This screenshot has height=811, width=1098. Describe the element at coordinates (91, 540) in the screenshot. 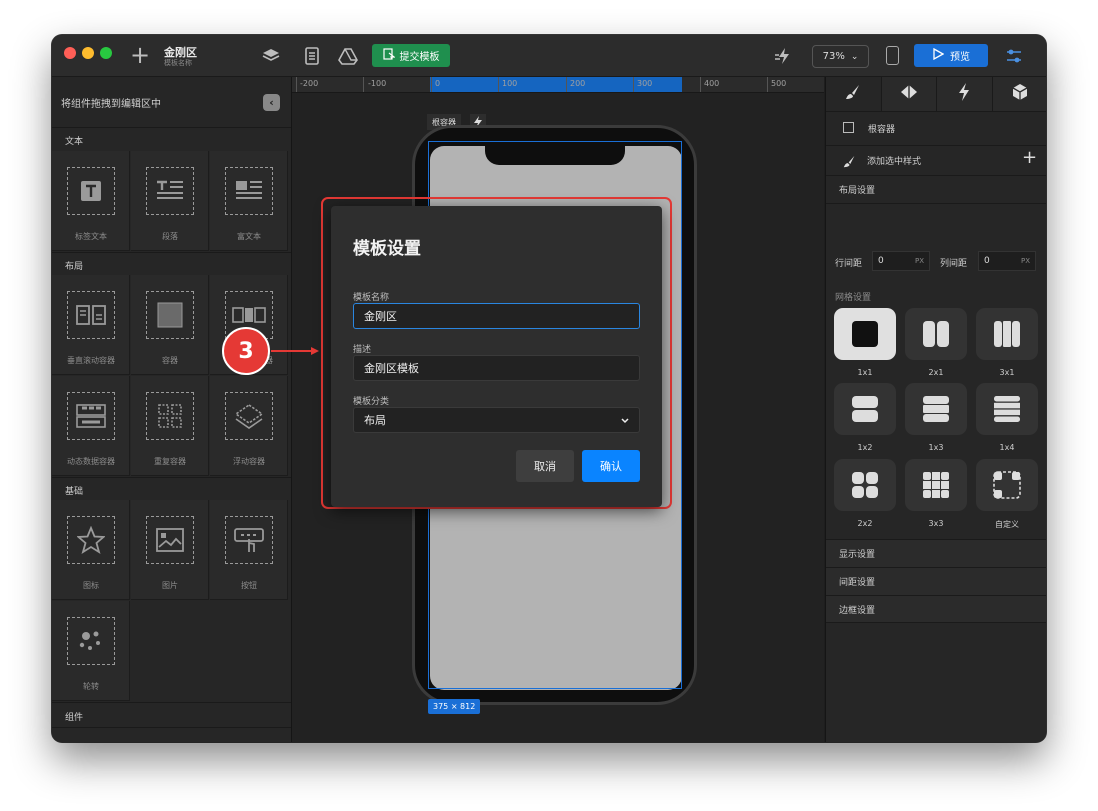

I see `star-icon` at that location.